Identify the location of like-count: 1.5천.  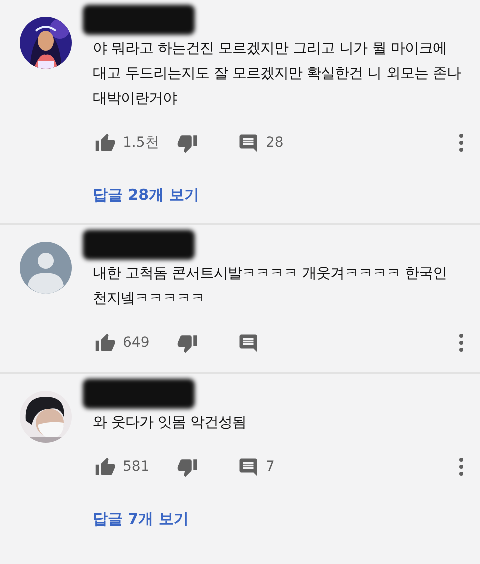
(141, 143).